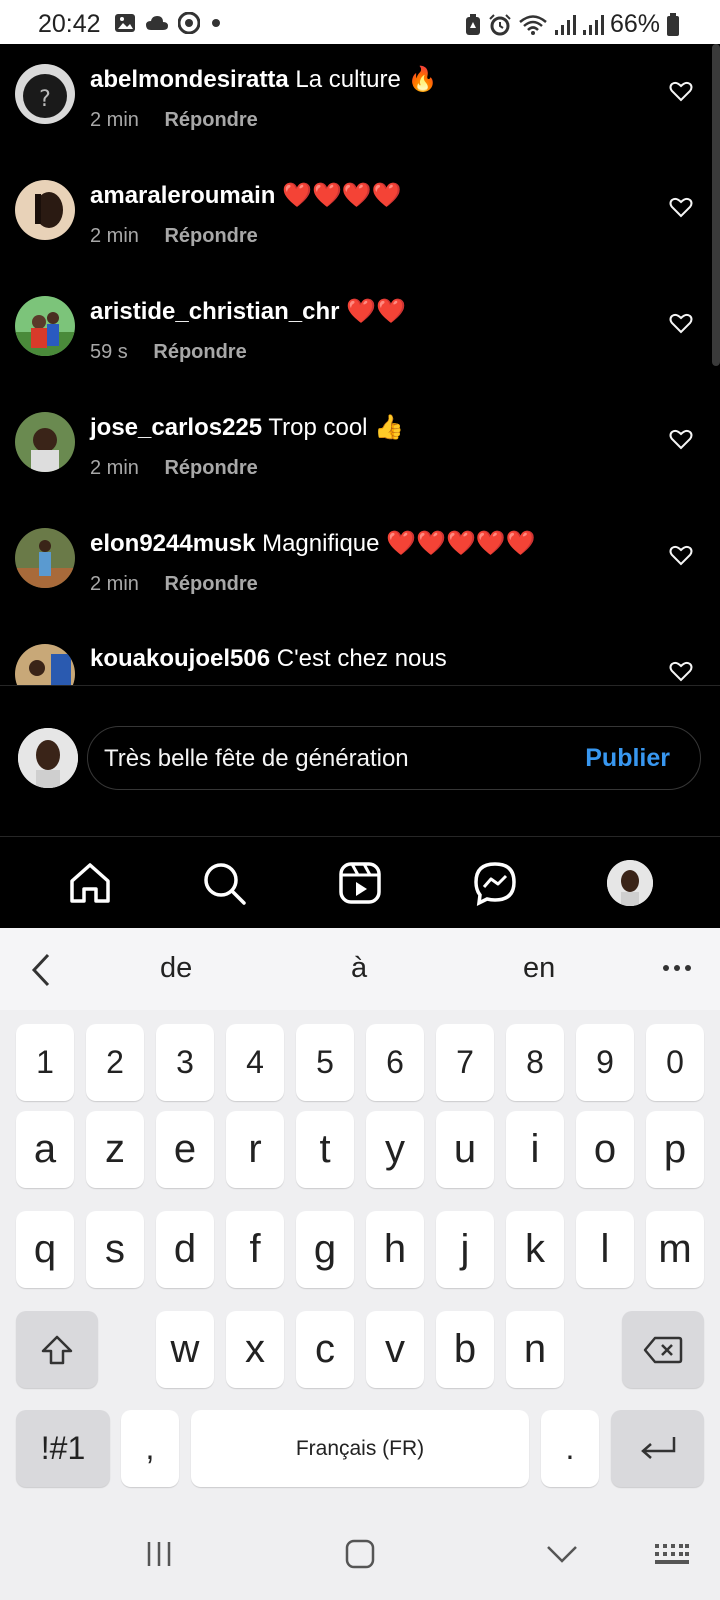 Image resolution: width=720 pixels, height=1600 pixels. What do you see at coordinates (115, 1249) in the screenshot?
I see `key: s` at bounding box center [115, 1249].